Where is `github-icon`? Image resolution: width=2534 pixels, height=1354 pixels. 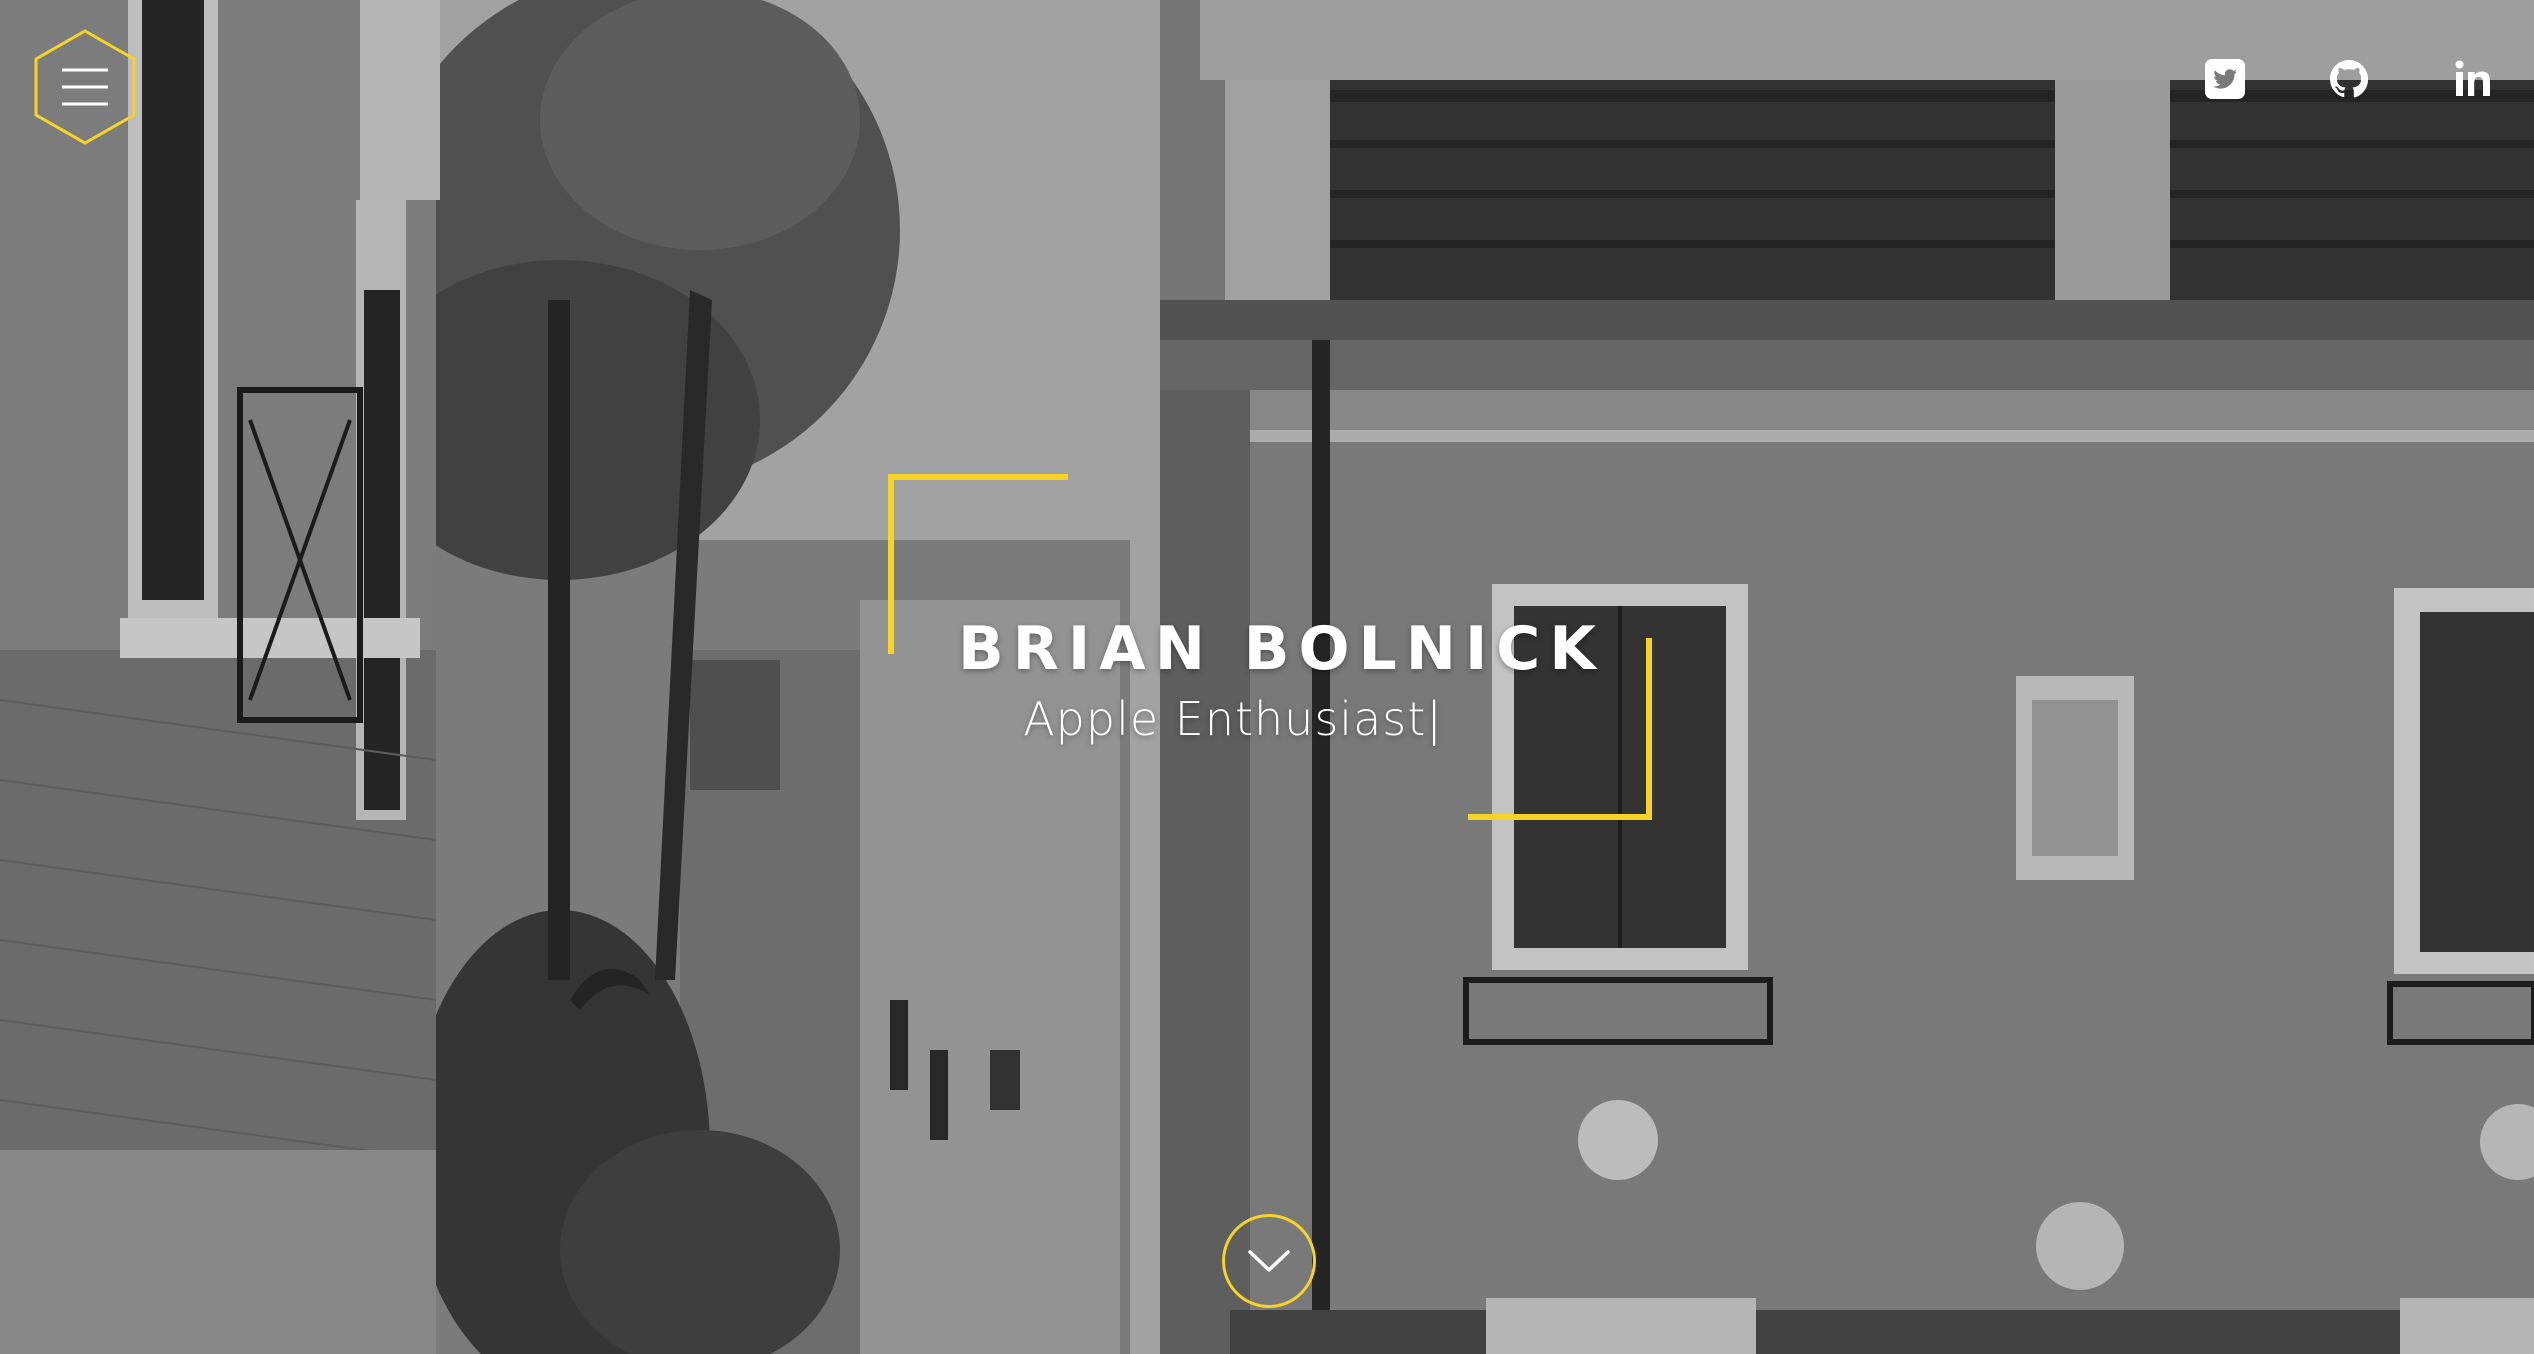
github-icon is located at coordinates (2349, 79).